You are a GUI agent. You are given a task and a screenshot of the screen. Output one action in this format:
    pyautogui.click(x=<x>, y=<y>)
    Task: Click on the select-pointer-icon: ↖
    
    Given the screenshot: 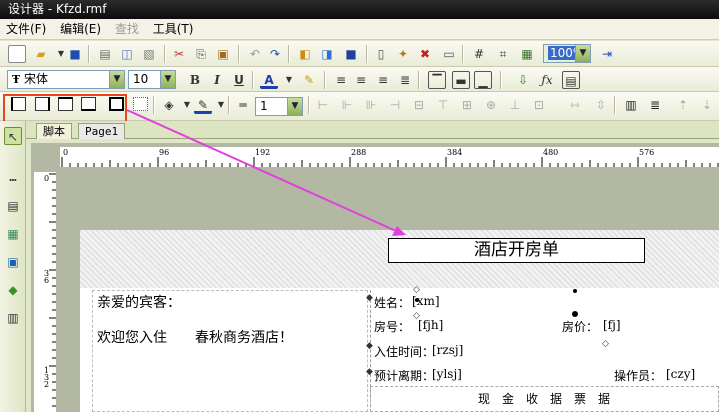 What is the action you would take?
    pyautogui.click(x=13, y=136)
    